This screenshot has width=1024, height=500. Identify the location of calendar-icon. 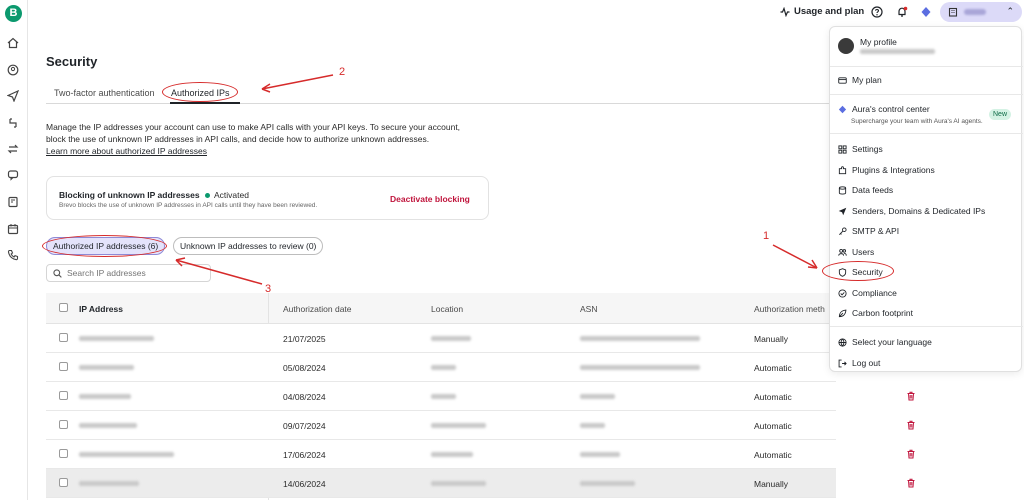
(13, 229).